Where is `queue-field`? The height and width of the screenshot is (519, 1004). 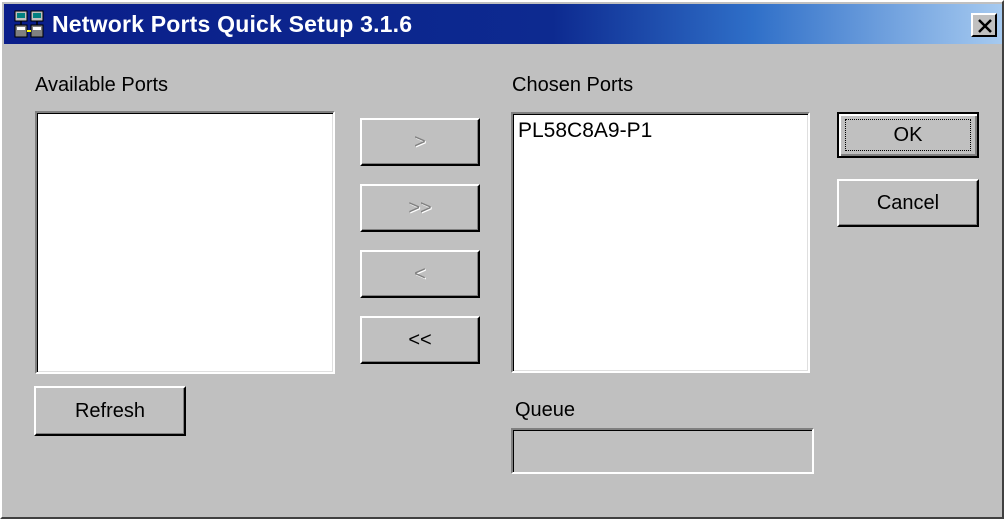
queue-field is located at coordinates (662, 451).